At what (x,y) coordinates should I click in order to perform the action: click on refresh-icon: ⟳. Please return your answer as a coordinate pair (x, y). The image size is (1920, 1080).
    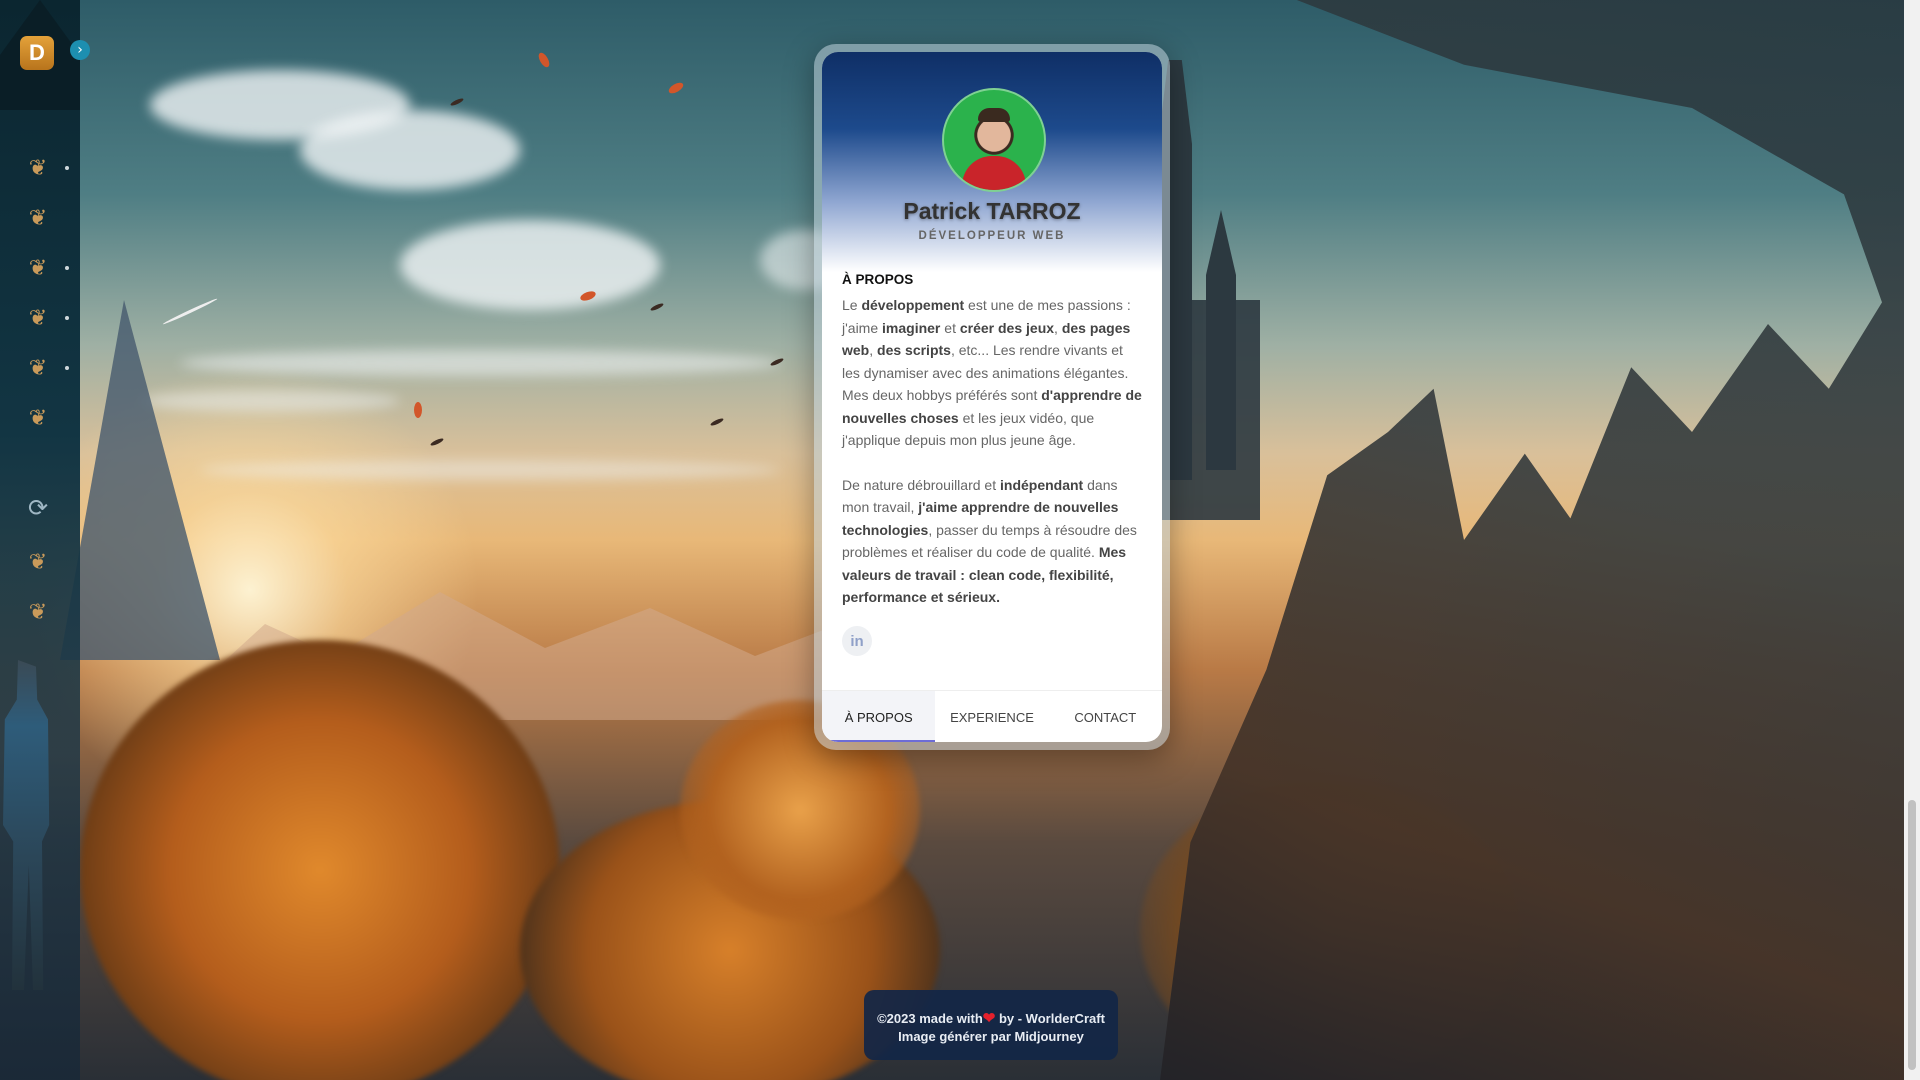
    Looking at the image, I should click on (38, 508).